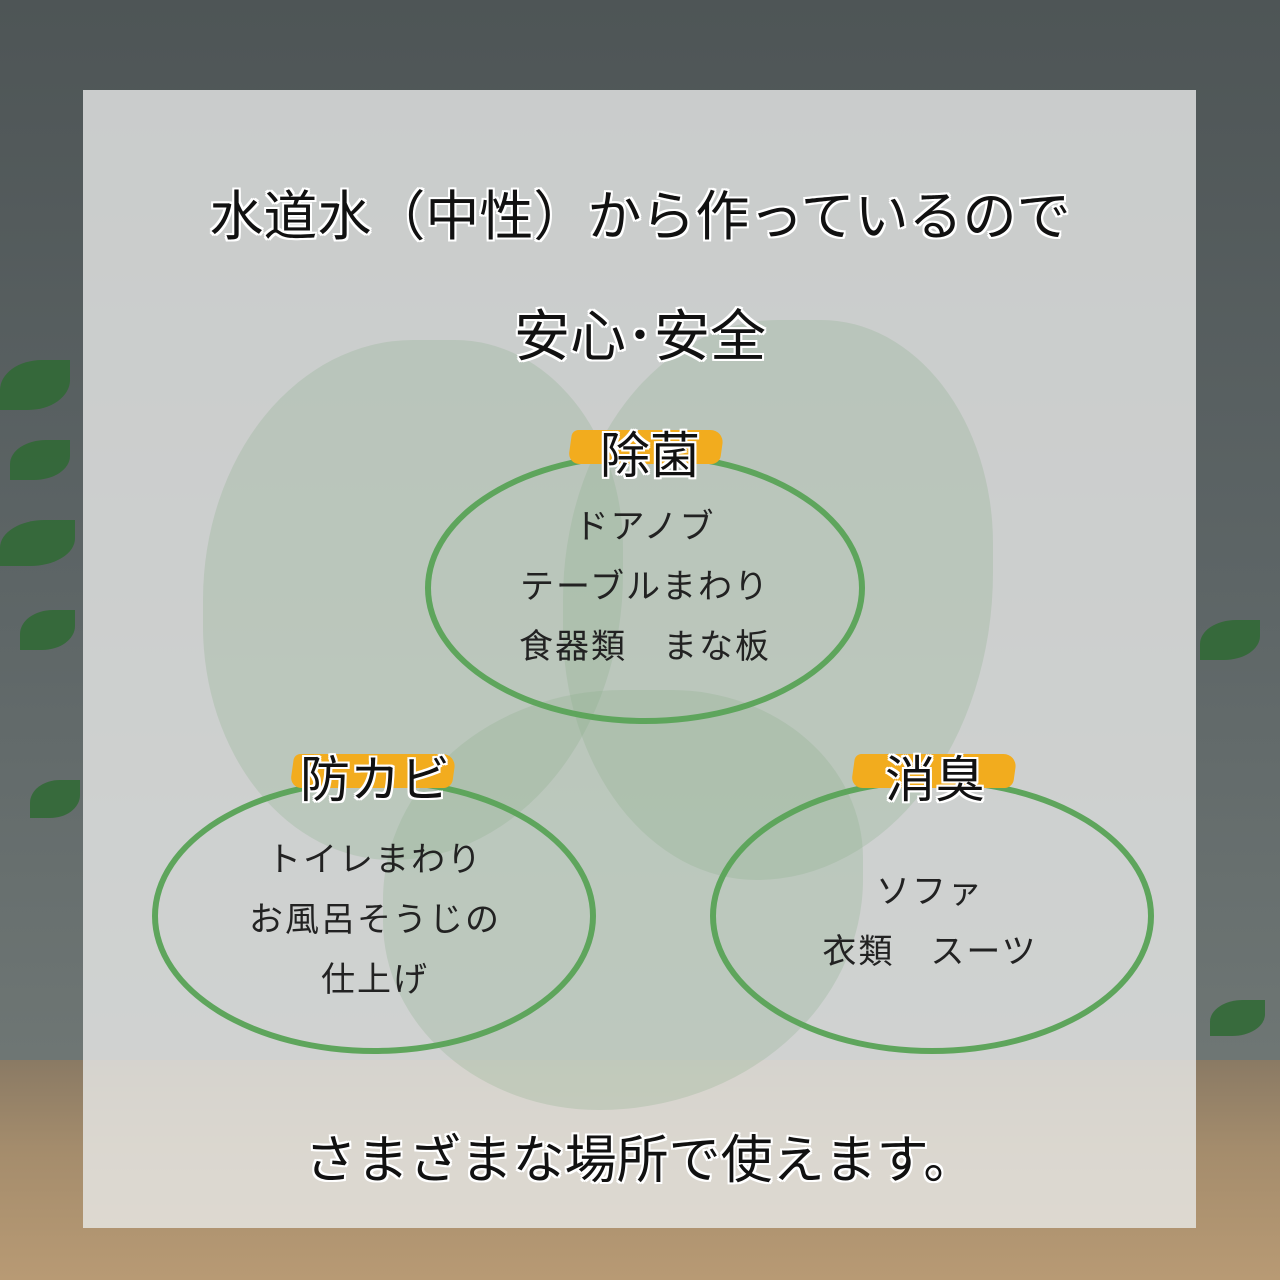 The height and width of the screenshot is (1280, 1280). What do you see at coordinates (375, 780) in the screenshot?
I see `section-title: 防カビ` at bounding box center [375, 780].